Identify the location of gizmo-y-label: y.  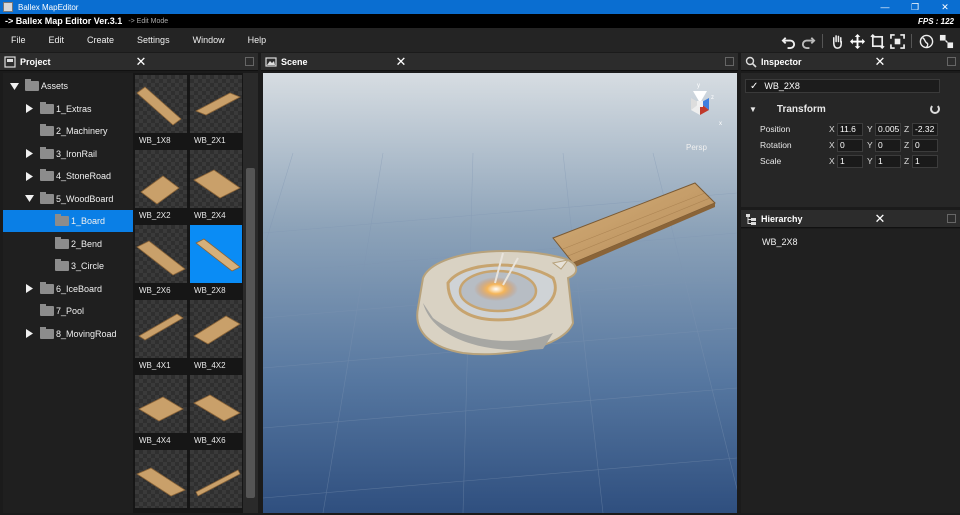
(698, 86).